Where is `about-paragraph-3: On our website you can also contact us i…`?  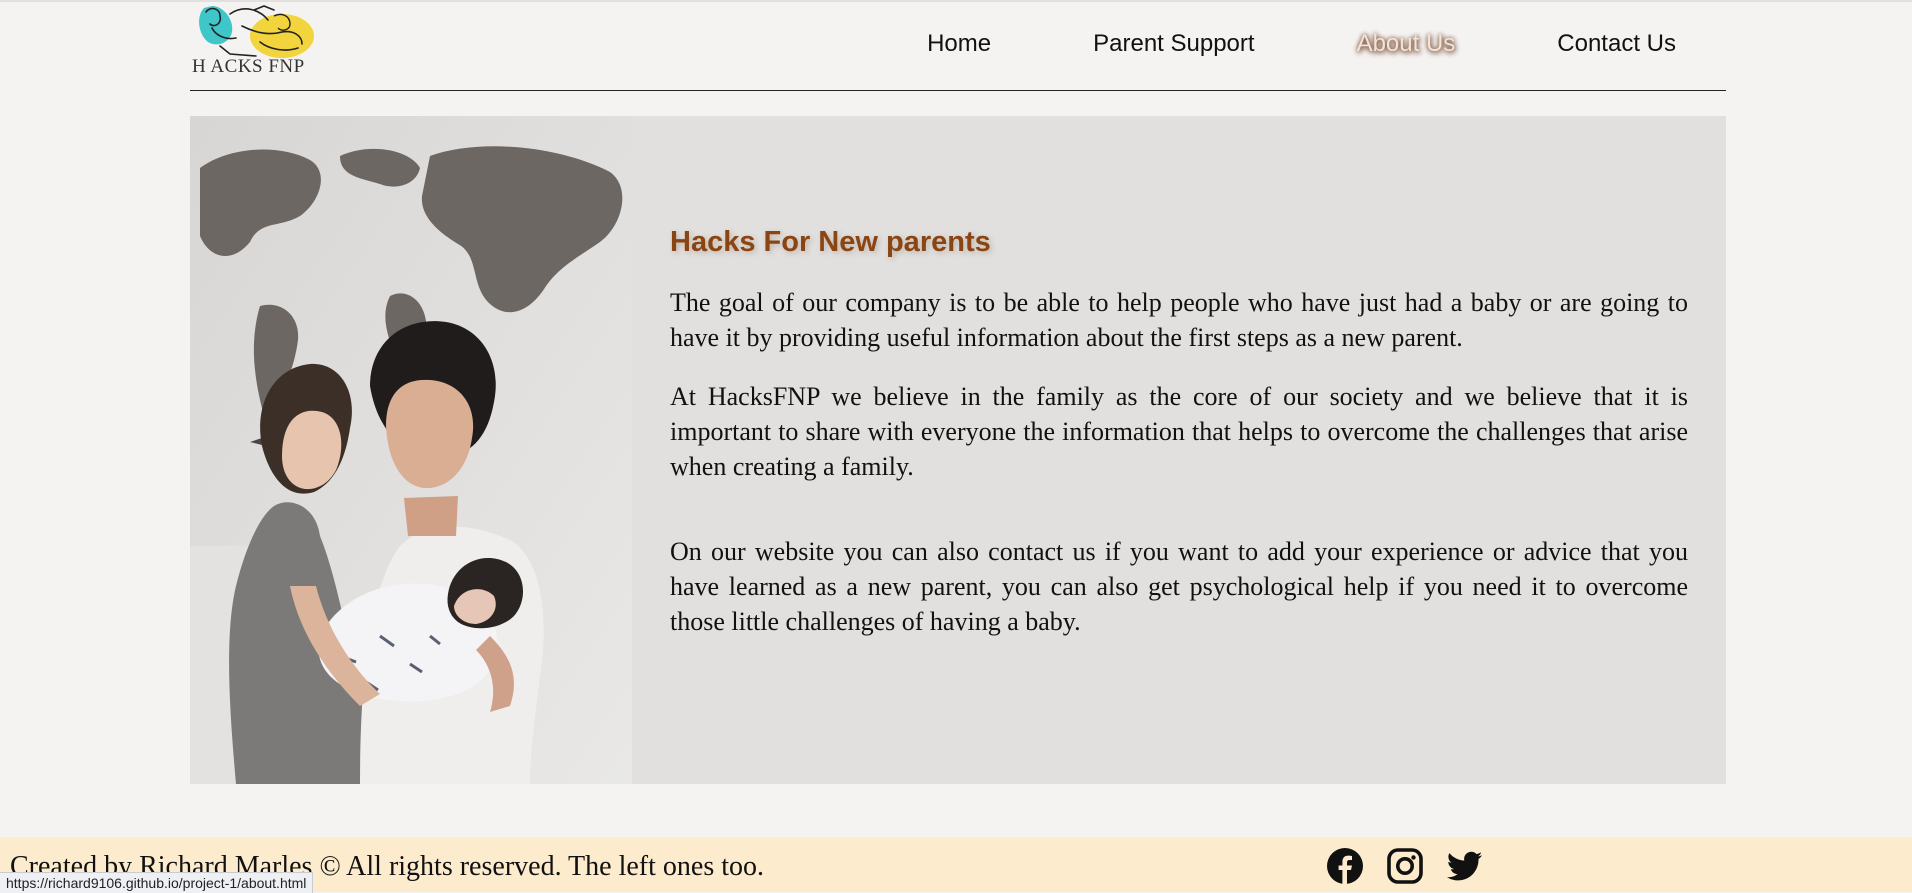
about-paragraph-3: On our website you can also contact us i… is located at coordinates (1179, 586).